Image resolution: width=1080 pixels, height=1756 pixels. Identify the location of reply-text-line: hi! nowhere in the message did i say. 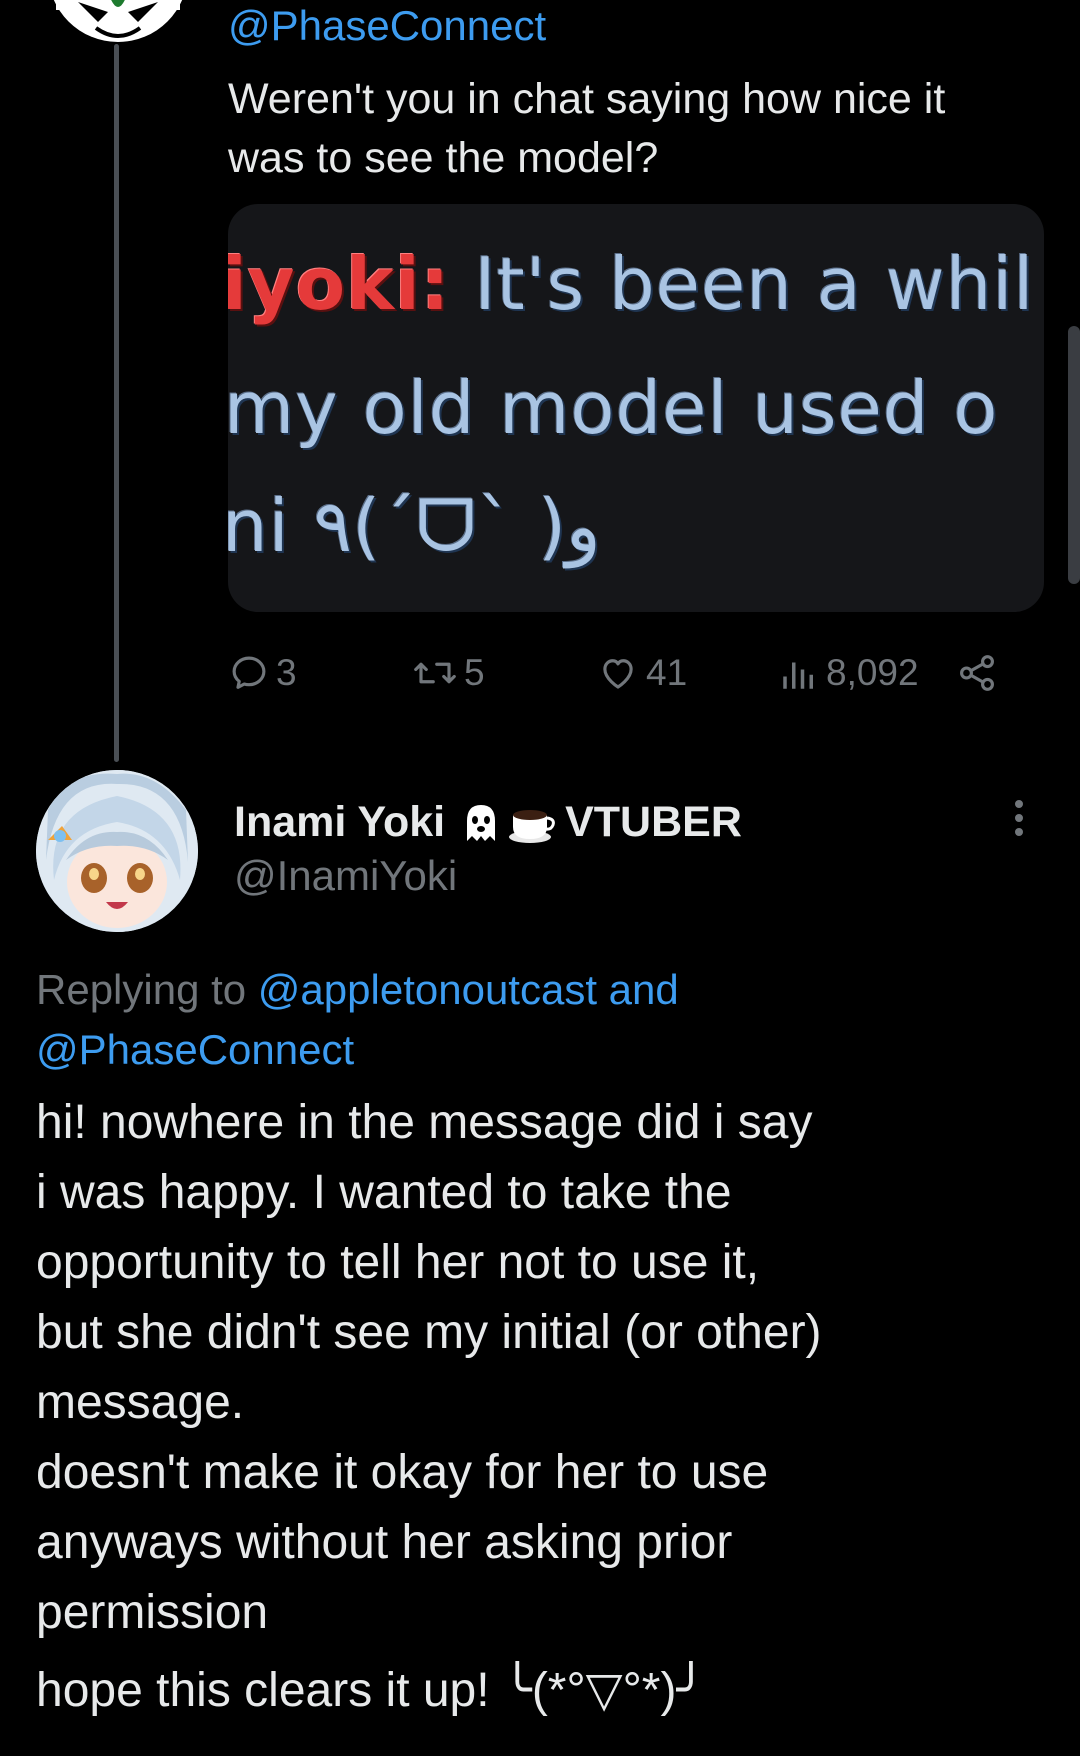
(424, 1122).